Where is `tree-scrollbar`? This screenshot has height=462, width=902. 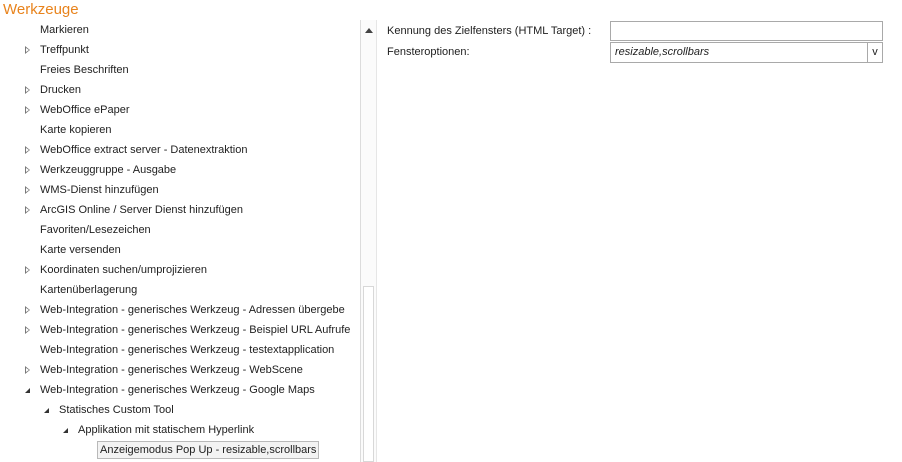
tree-scrollbar is located at coordinates (368, 241).